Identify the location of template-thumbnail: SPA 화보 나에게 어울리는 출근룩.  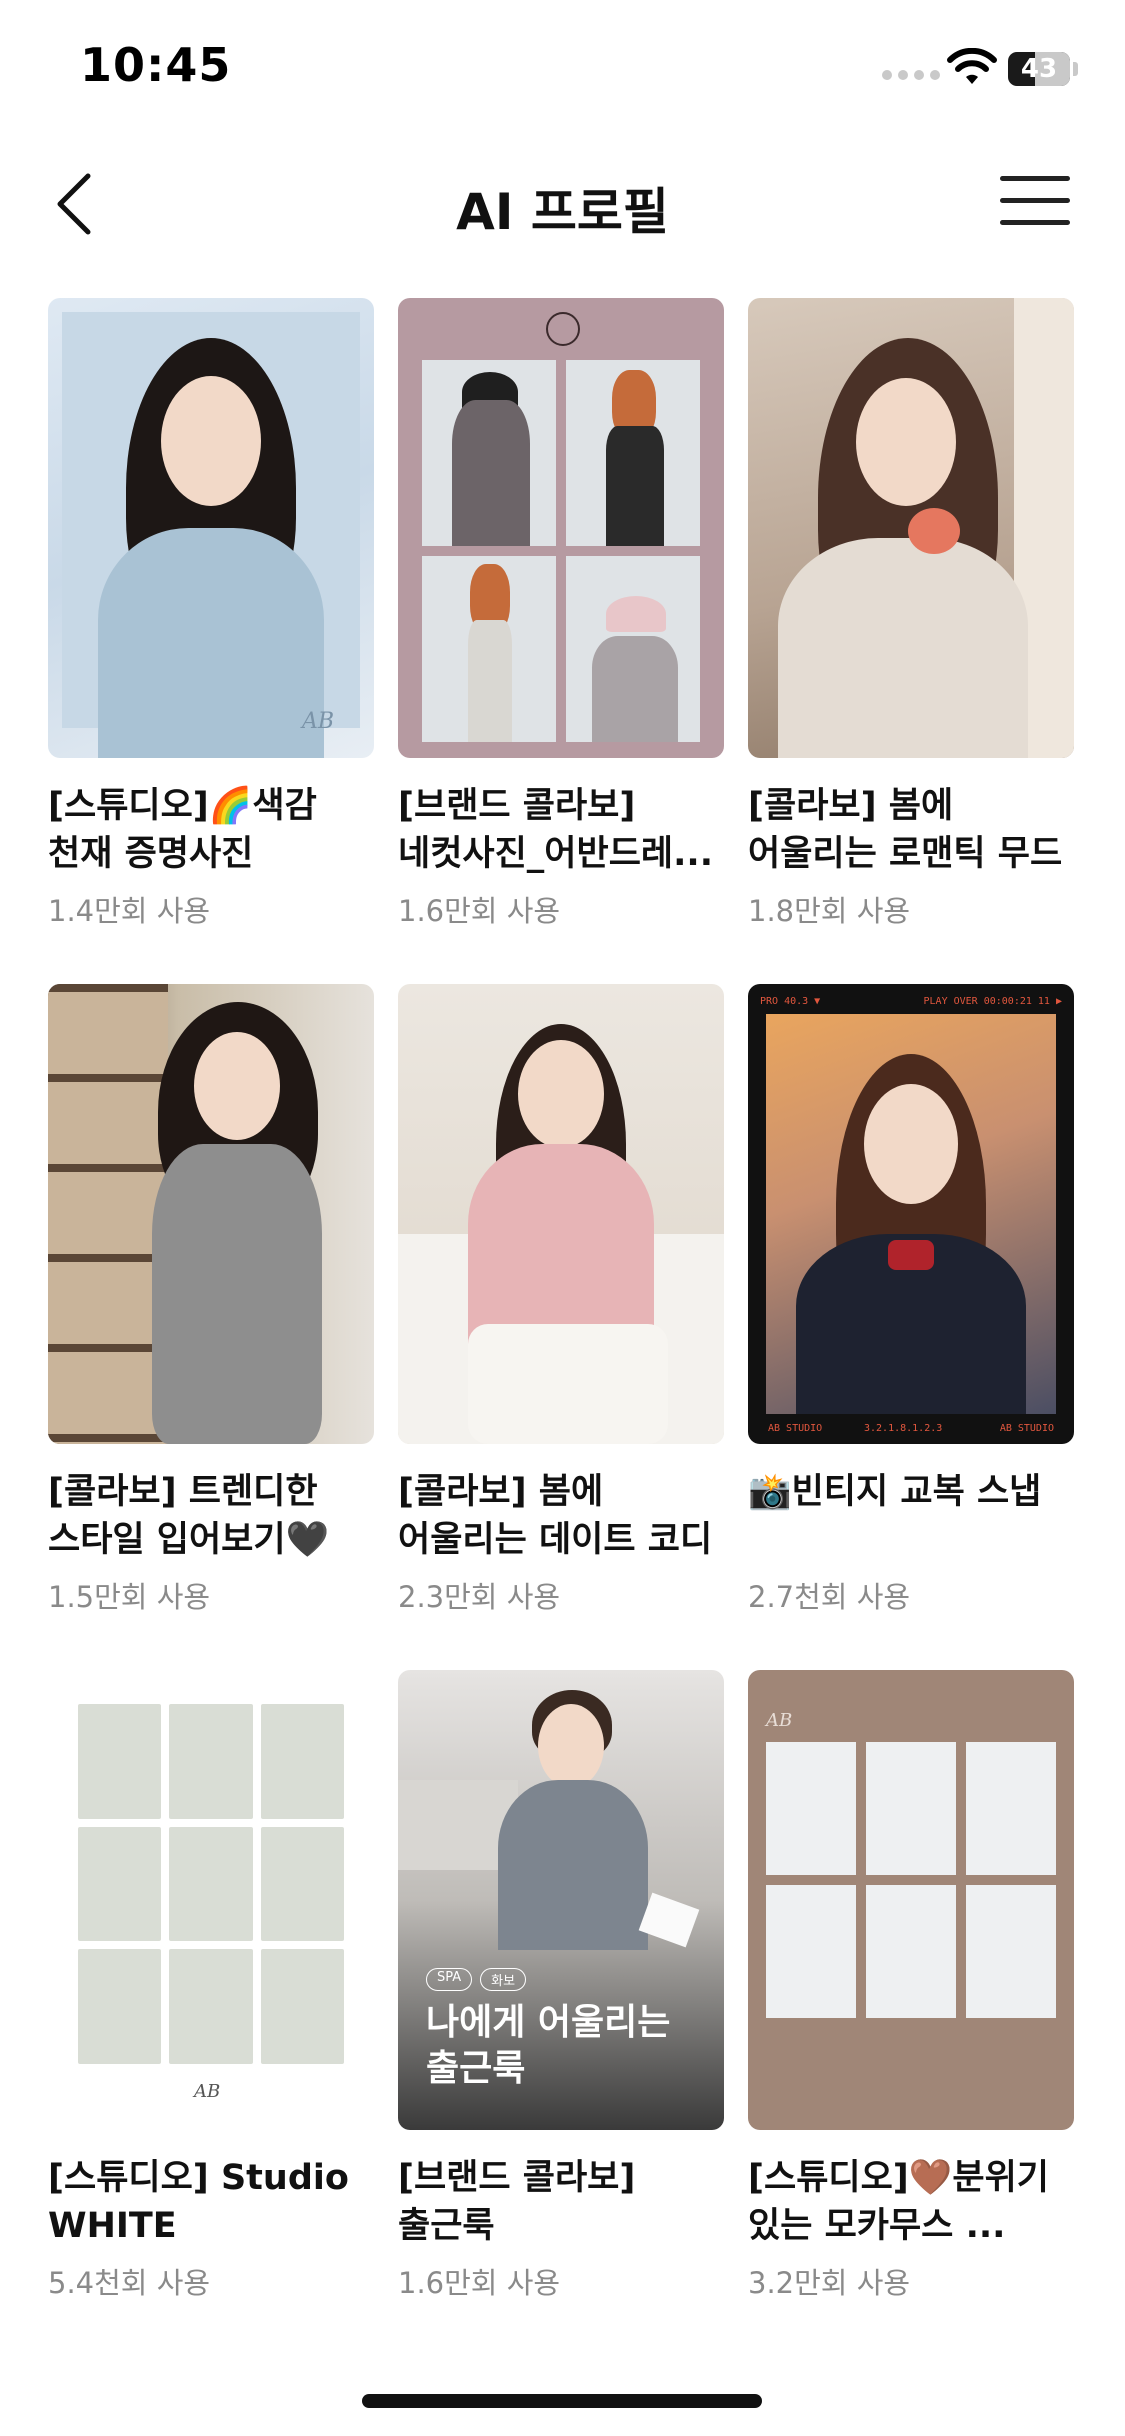
(561, 1900).